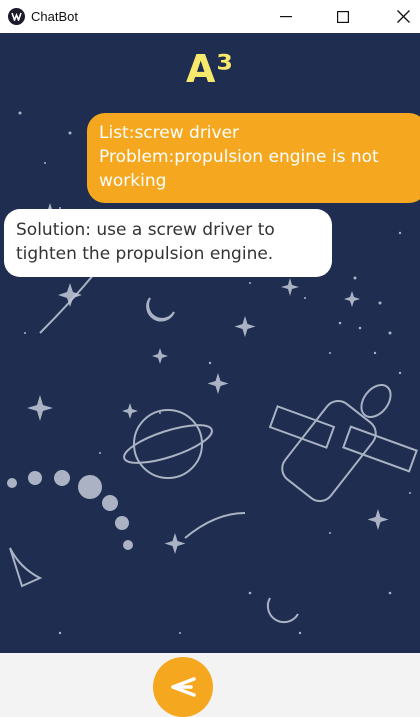  I want to click on input-footer, so click(210, 685).